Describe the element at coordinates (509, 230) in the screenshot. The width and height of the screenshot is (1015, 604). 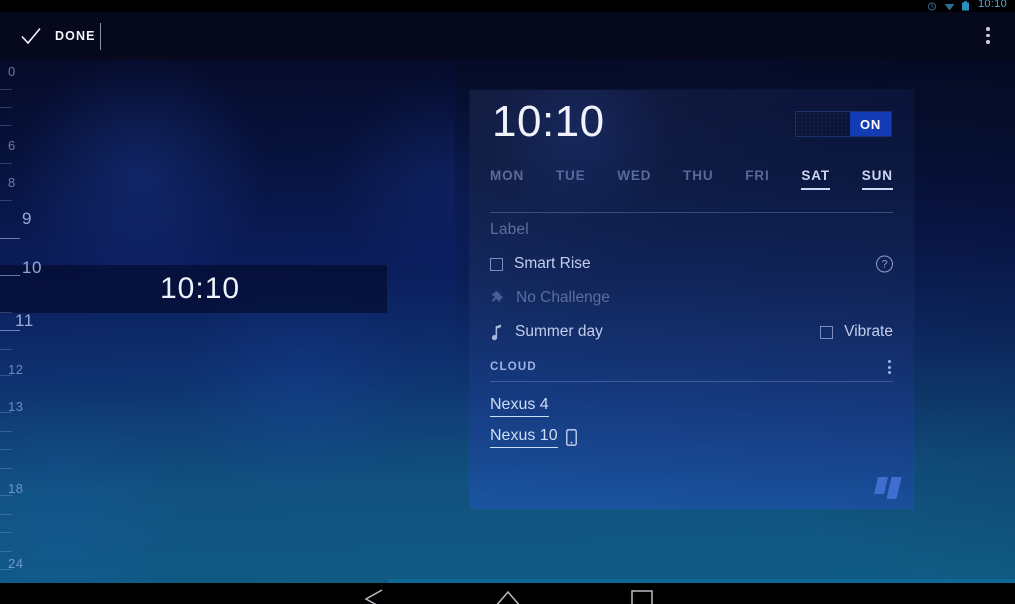
I see `label-input-placeholder: Label` at that location.